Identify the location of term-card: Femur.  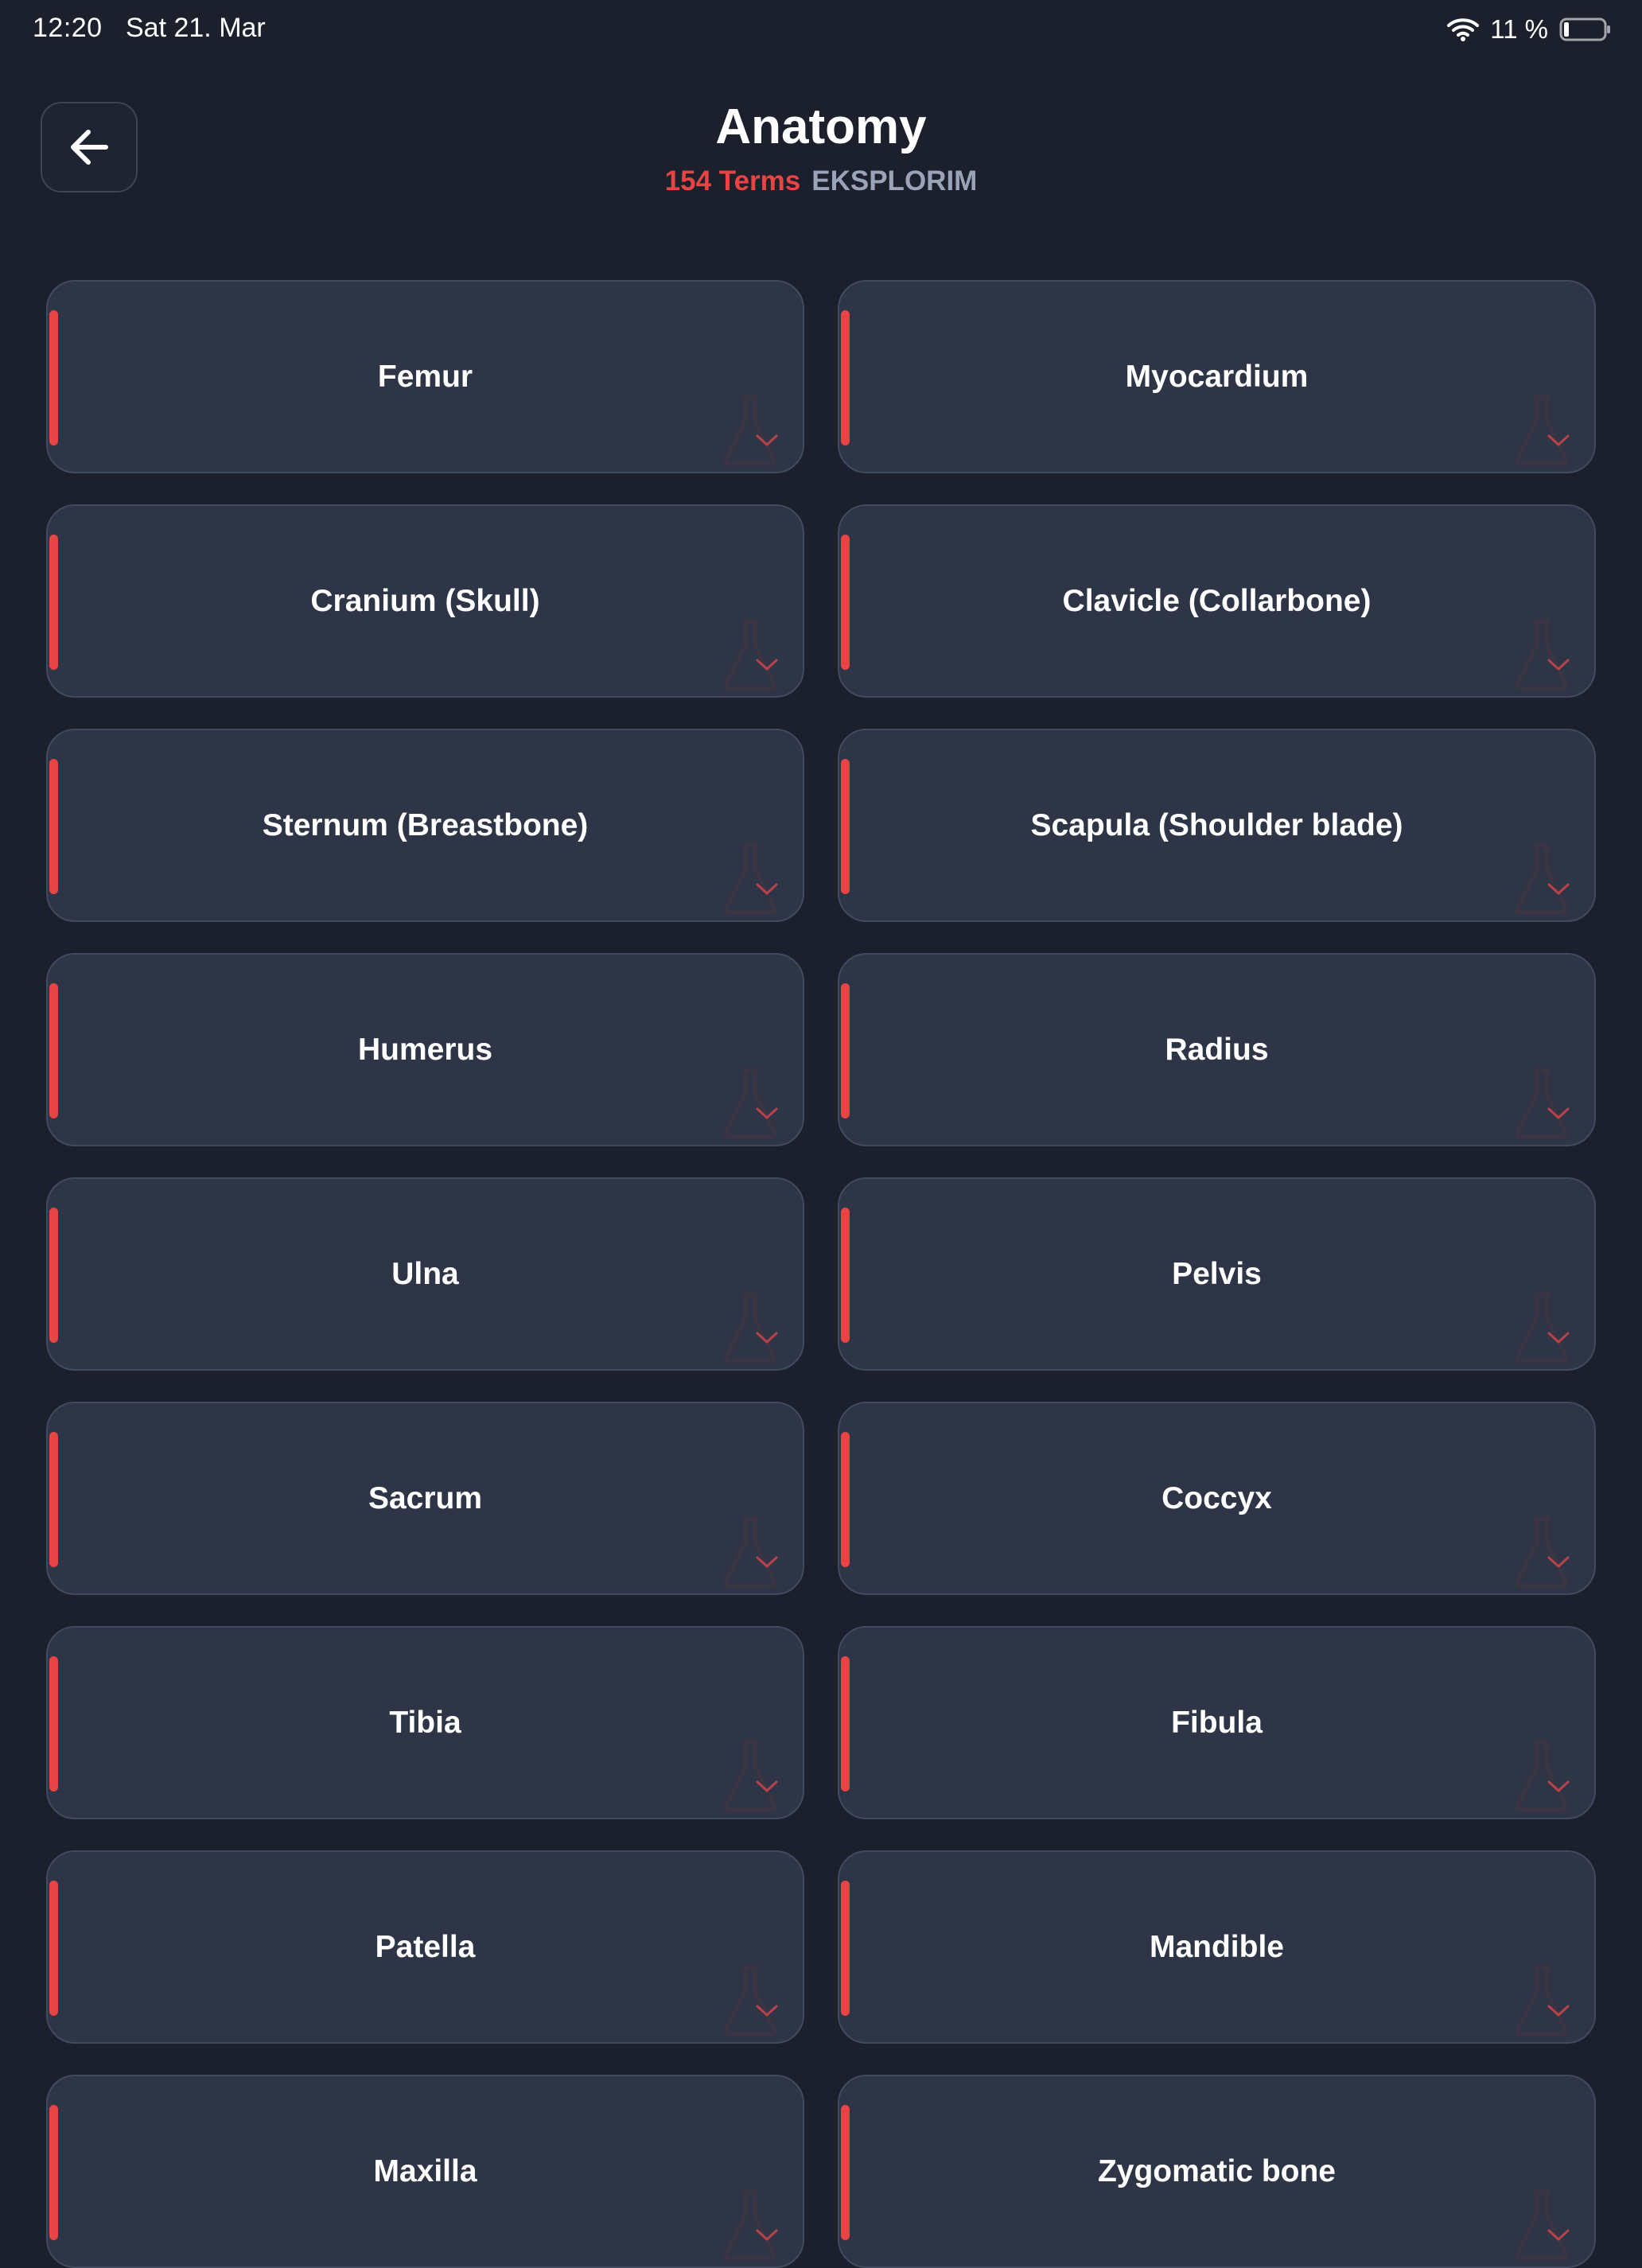
(425, 376).